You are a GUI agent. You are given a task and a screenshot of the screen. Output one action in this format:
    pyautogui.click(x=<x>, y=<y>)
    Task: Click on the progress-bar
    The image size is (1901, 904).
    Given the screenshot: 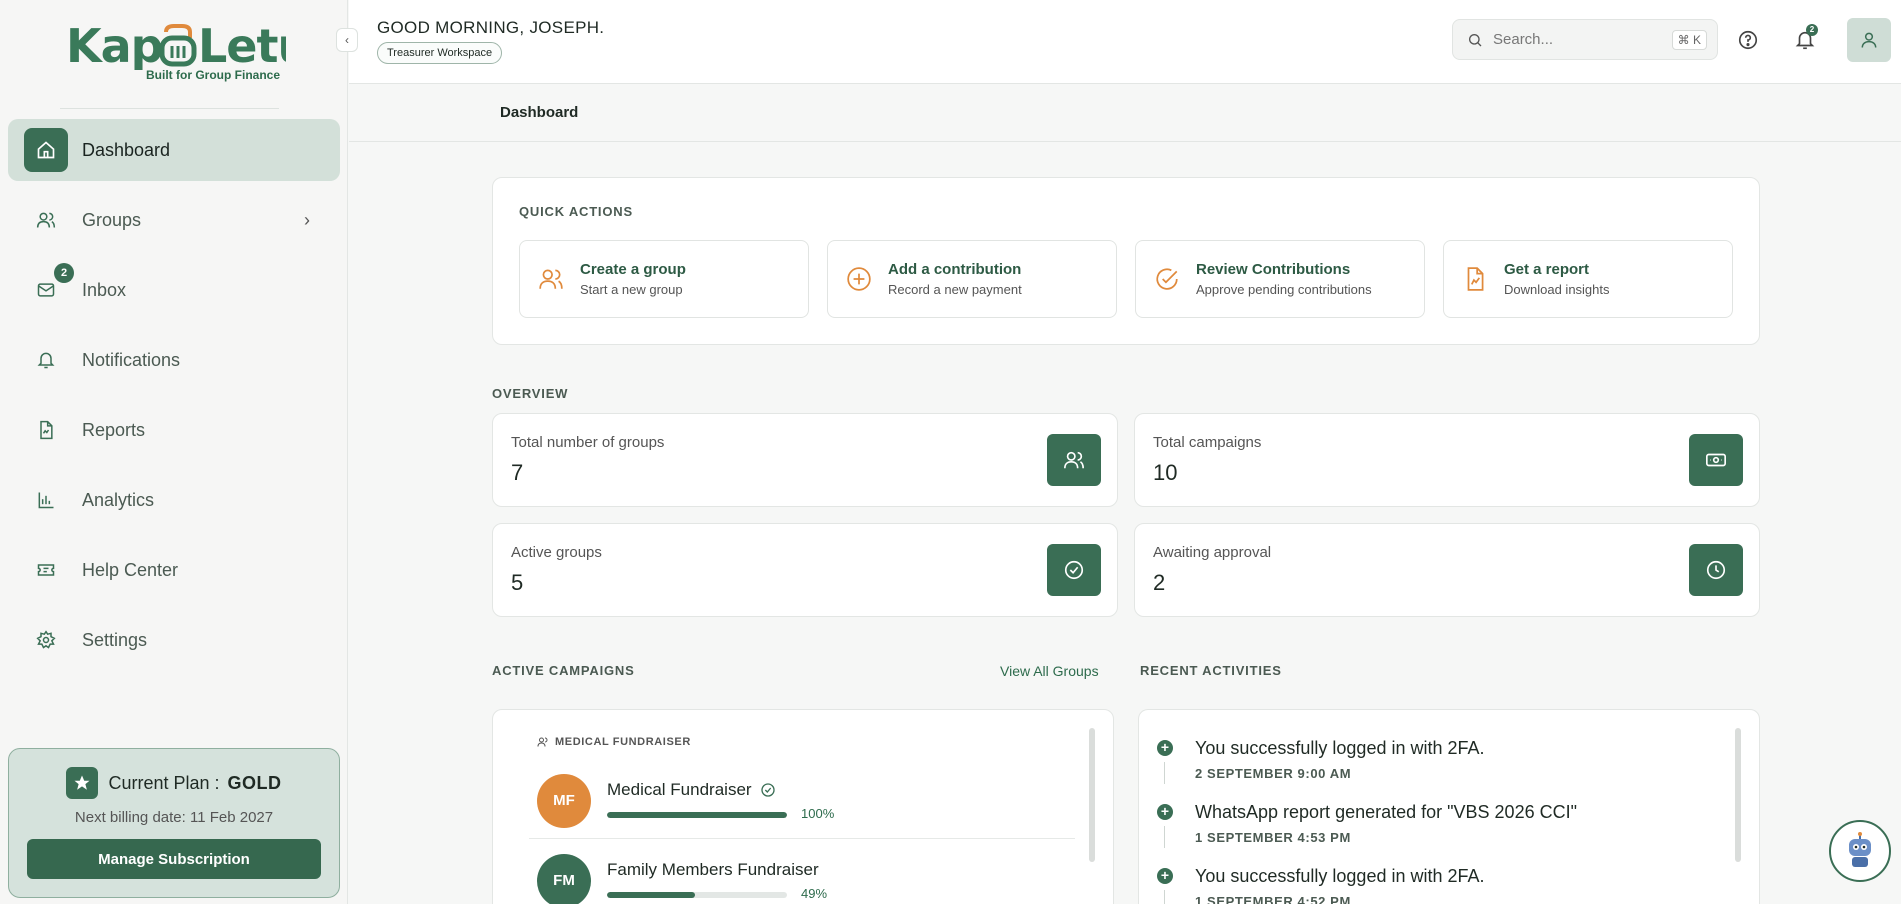 What is the action you would take?
    pyautogui.click(x=697, y=815)
    